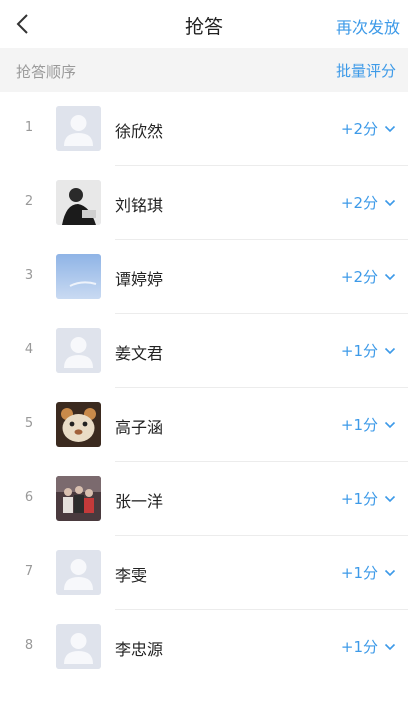 This screenshot has width=408, height=713. Describe the element at coordinates (46, 72) in the screenshot. I see `section-label: 抢答顺序` at that location.